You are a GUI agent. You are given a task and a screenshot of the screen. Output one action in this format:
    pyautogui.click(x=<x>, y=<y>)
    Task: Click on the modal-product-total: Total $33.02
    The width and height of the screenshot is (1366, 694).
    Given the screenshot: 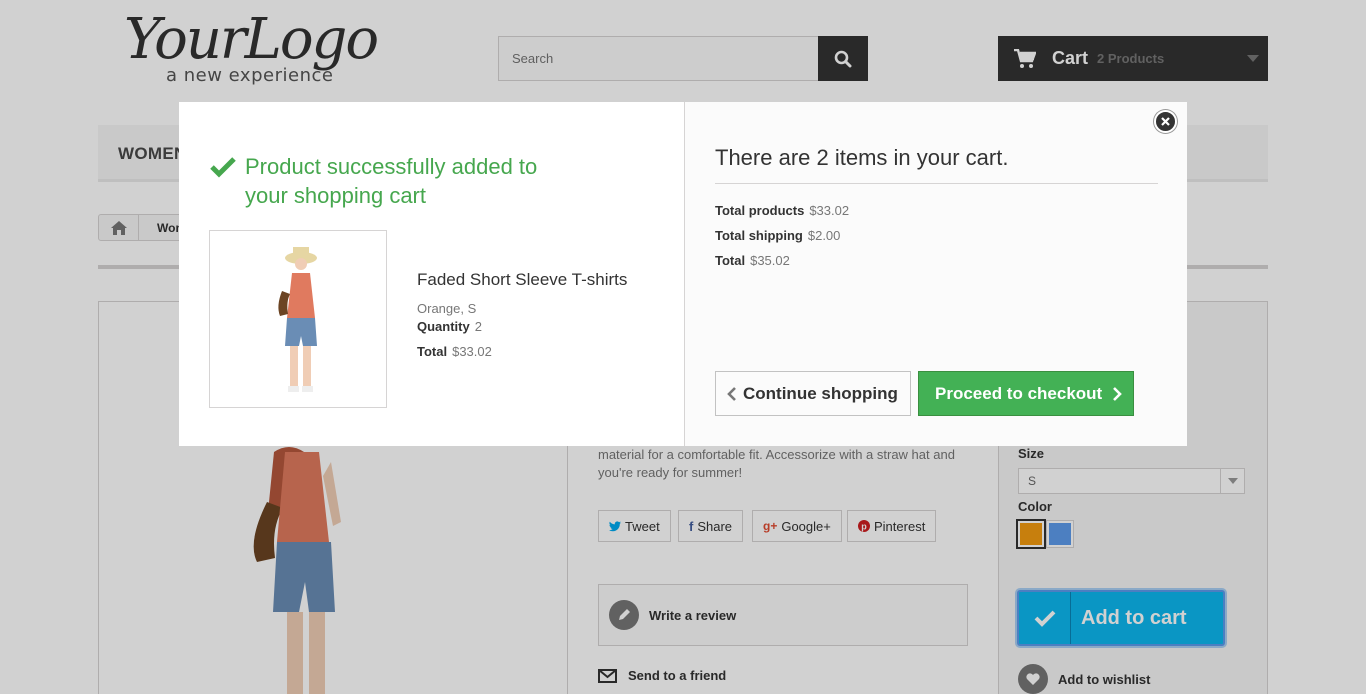 What is the action you would take?
    pyautogui.click(x=454, y=351)
    